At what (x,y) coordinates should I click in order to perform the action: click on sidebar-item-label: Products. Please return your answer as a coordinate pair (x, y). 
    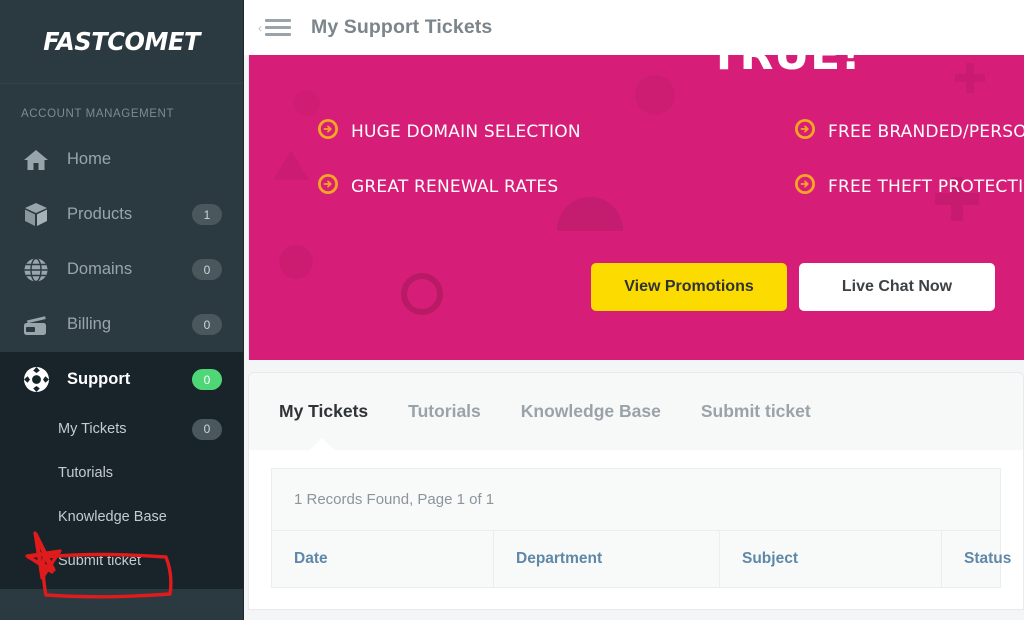
    Looking at the image, I should click on (100, 214).